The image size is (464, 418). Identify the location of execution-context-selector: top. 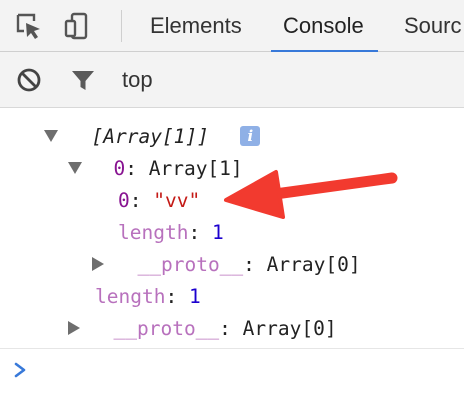
(137, 80).